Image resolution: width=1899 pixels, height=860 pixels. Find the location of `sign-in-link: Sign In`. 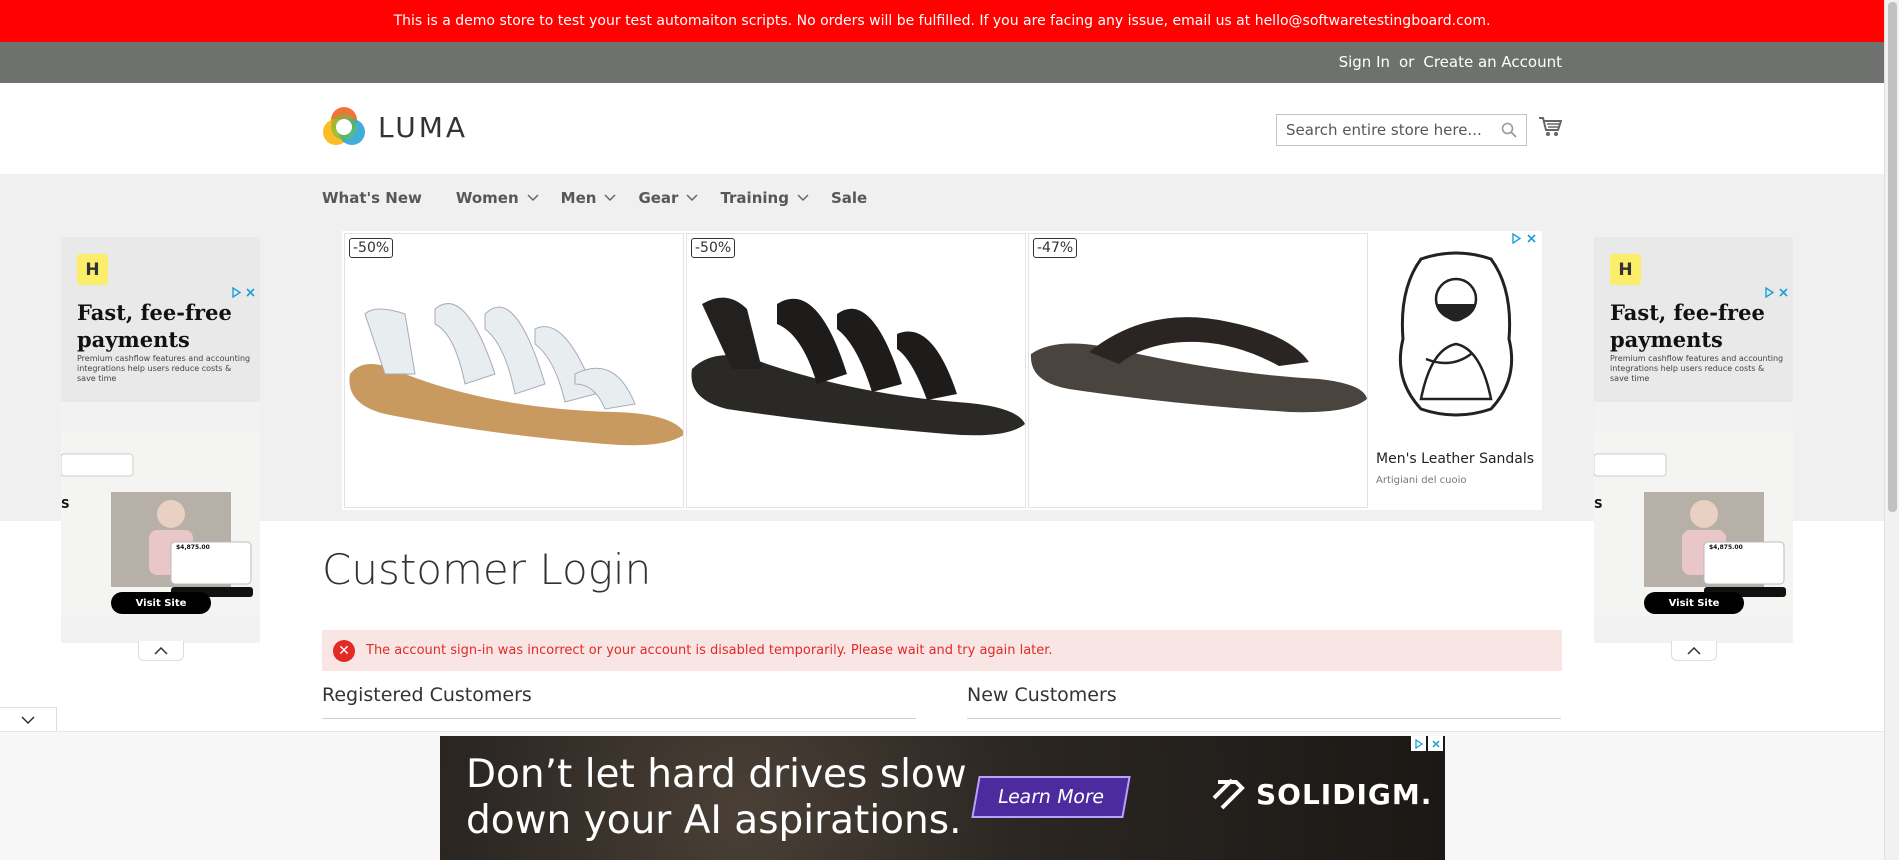

sign-in-link: Sign In is located at coordinates (1364, 62).